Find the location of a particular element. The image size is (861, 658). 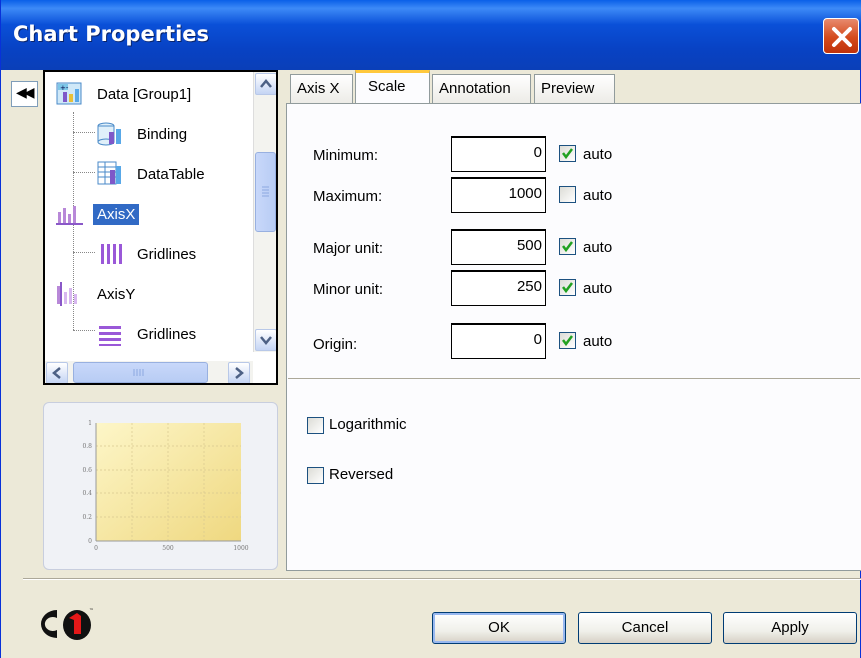

axis-x-icon is located at coordinates (69, 215).